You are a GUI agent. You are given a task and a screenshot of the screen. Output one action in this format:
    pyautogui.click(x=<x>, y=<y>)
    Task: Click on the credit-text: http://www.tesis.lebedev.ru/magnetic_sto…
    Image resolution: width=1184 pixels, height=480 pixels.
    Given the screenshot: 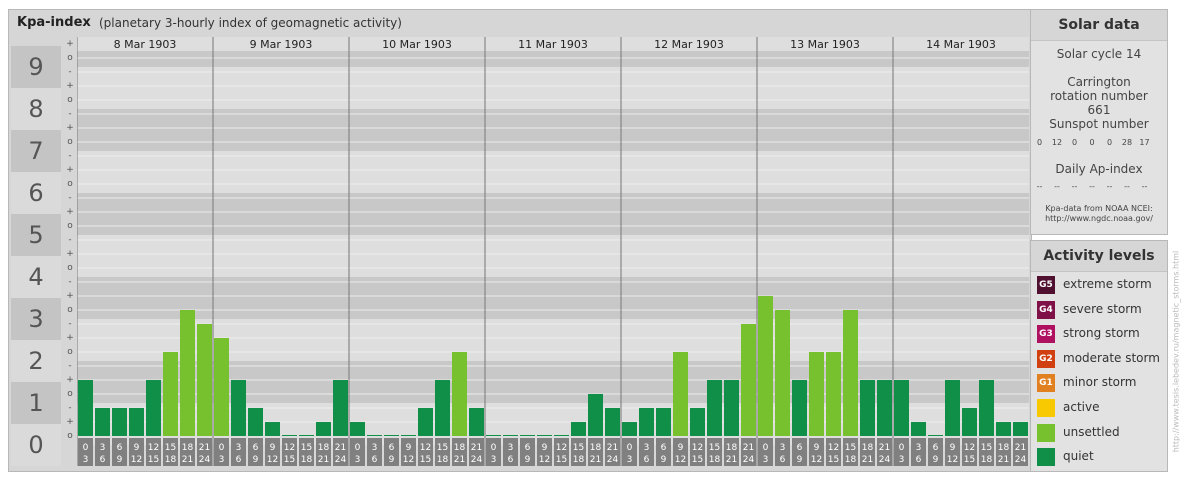 What is the action you would take?
    pyautogui.click(x=1176, y=351)
    